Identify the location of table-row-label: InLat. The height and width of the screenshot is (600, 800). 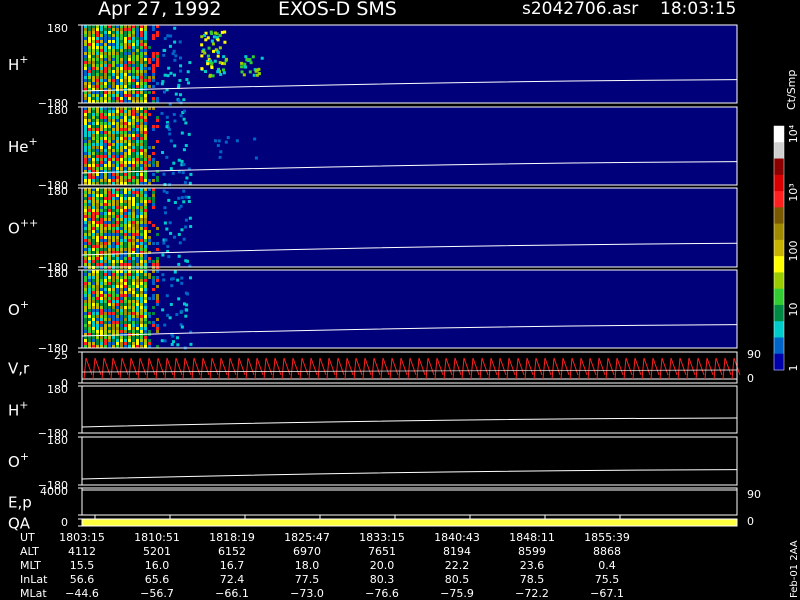
(34, 579).